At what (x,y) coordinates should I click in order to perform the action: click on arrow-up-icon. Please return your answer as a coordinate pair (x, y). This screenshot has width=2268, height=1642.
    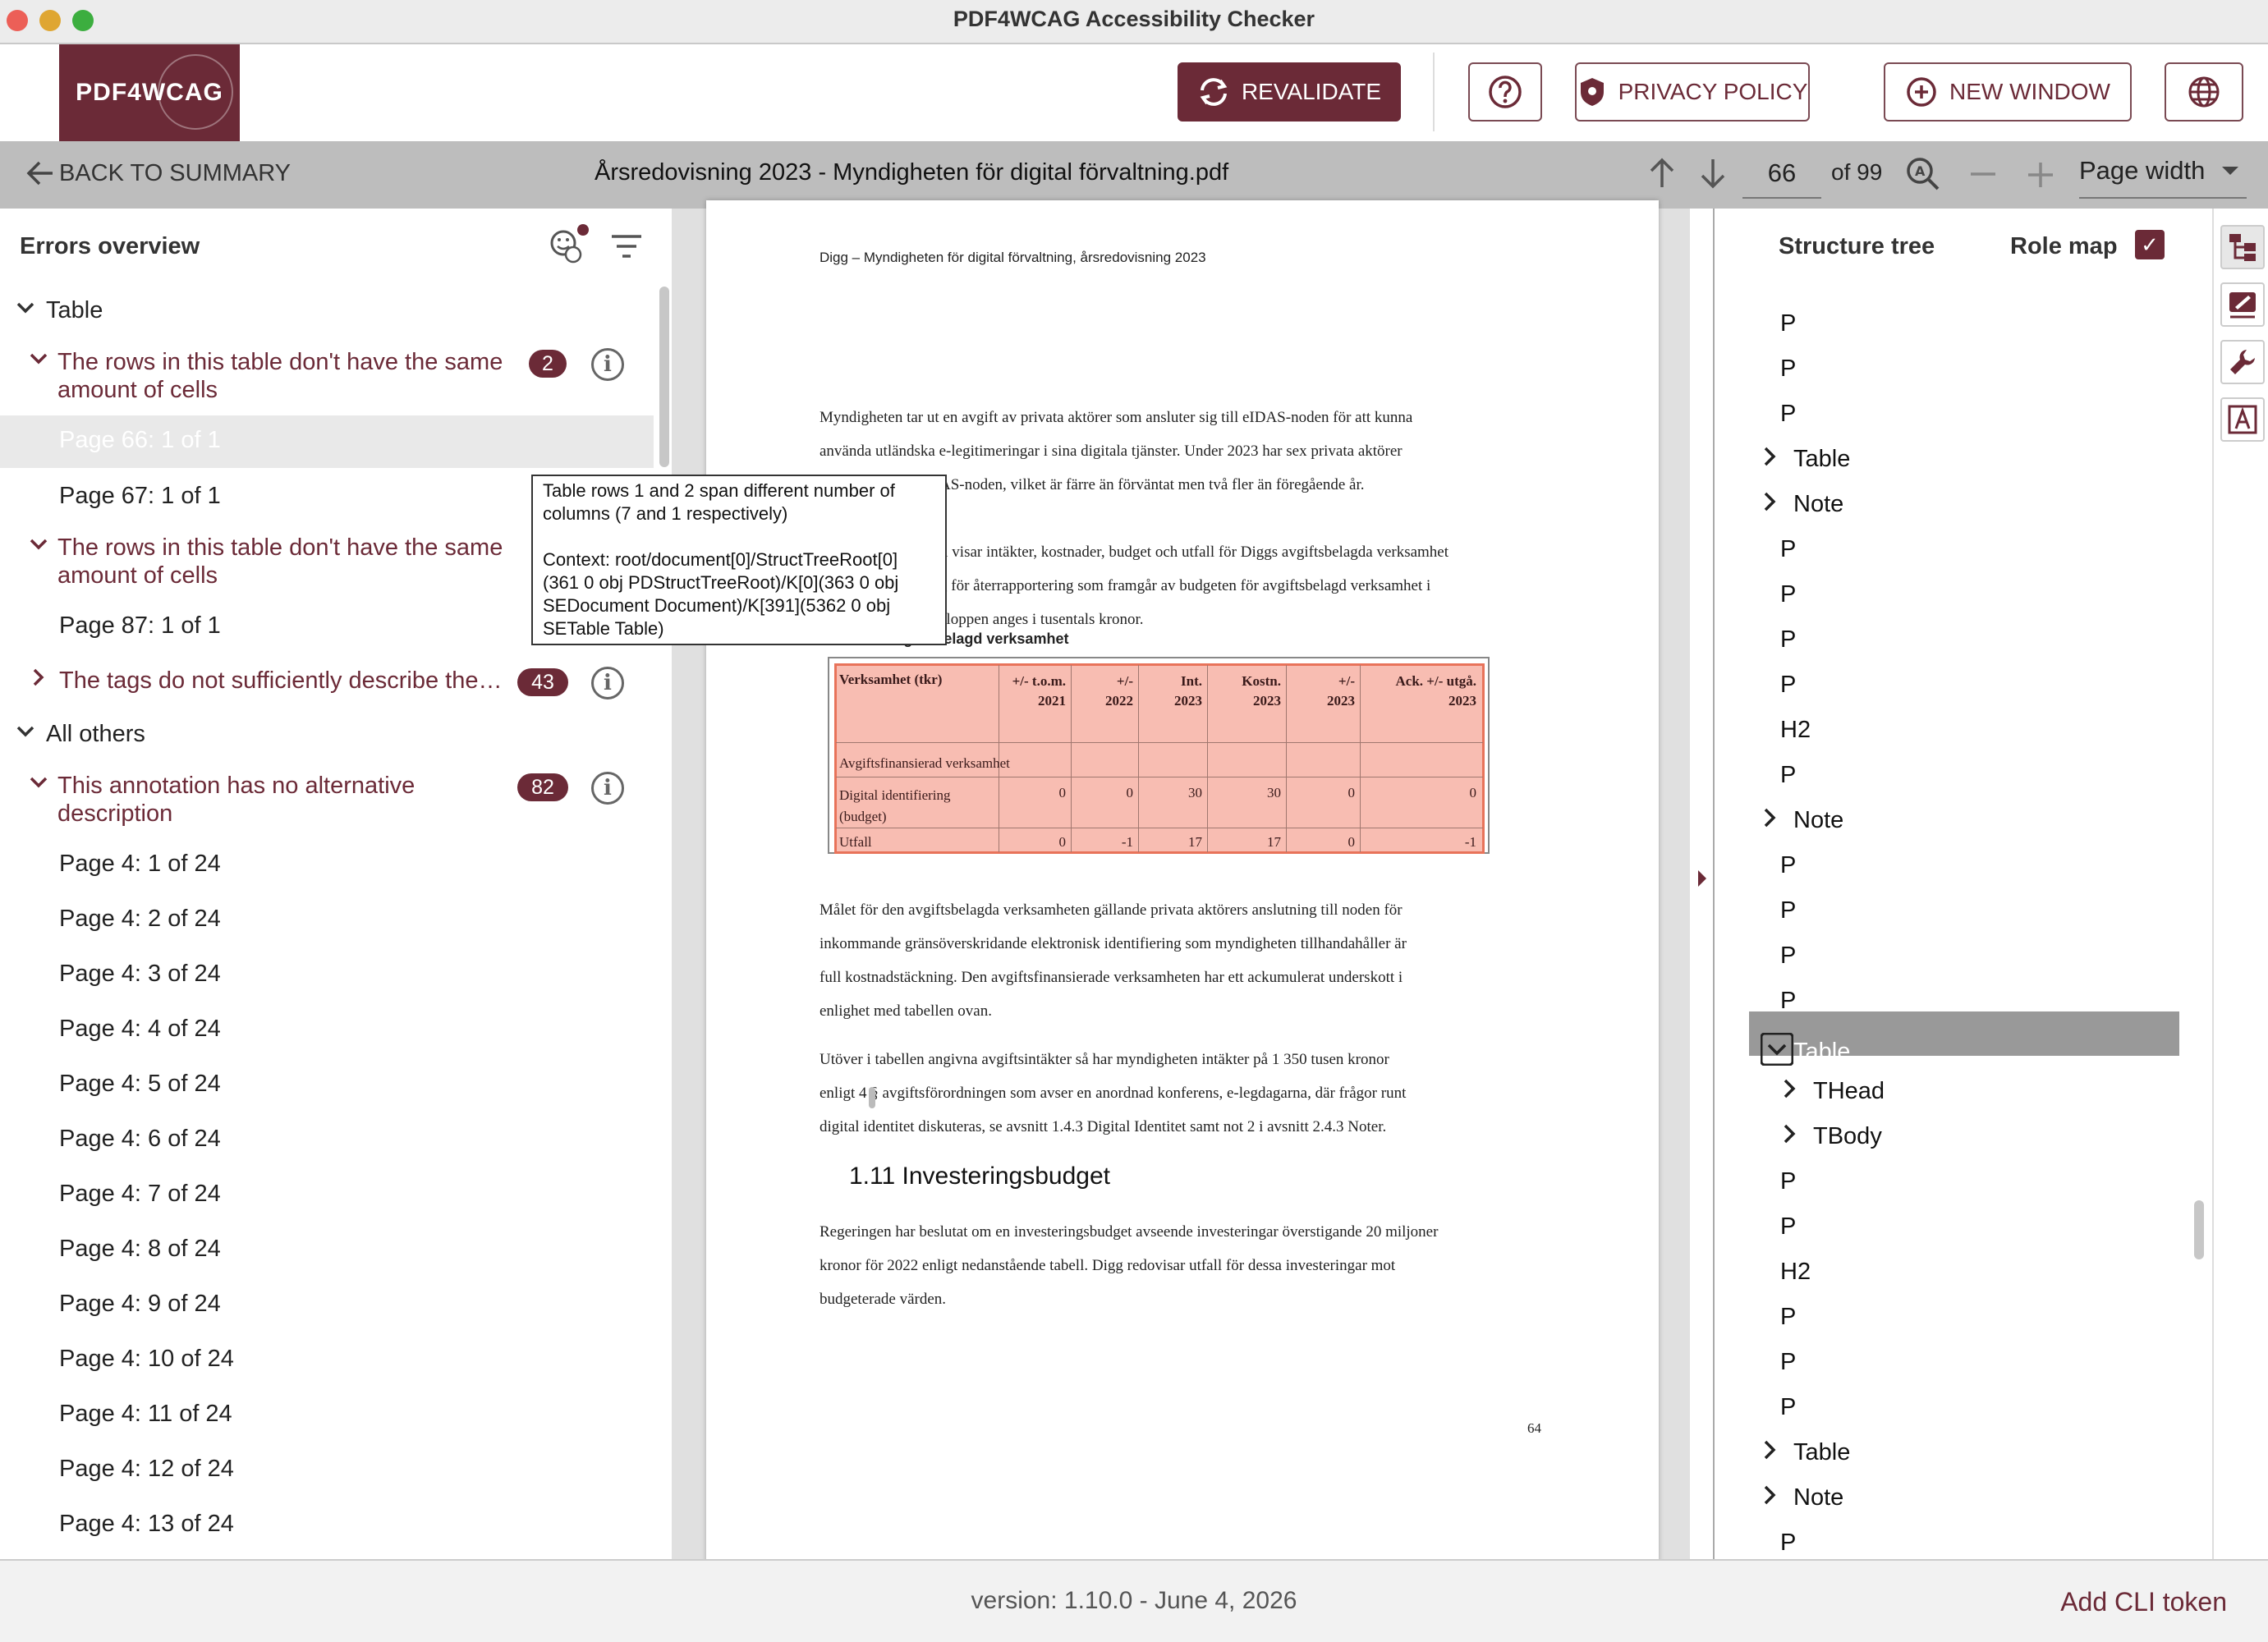
    Looking at the image, I should click on (1662, 173).